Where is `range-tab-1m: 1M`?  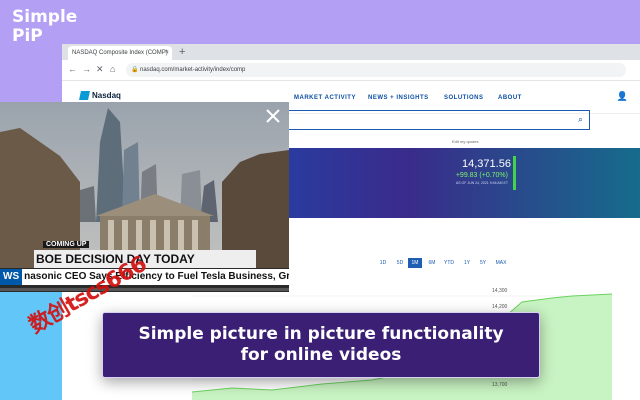 range-tab-1m: 1M is located at coordinates (415, 263).